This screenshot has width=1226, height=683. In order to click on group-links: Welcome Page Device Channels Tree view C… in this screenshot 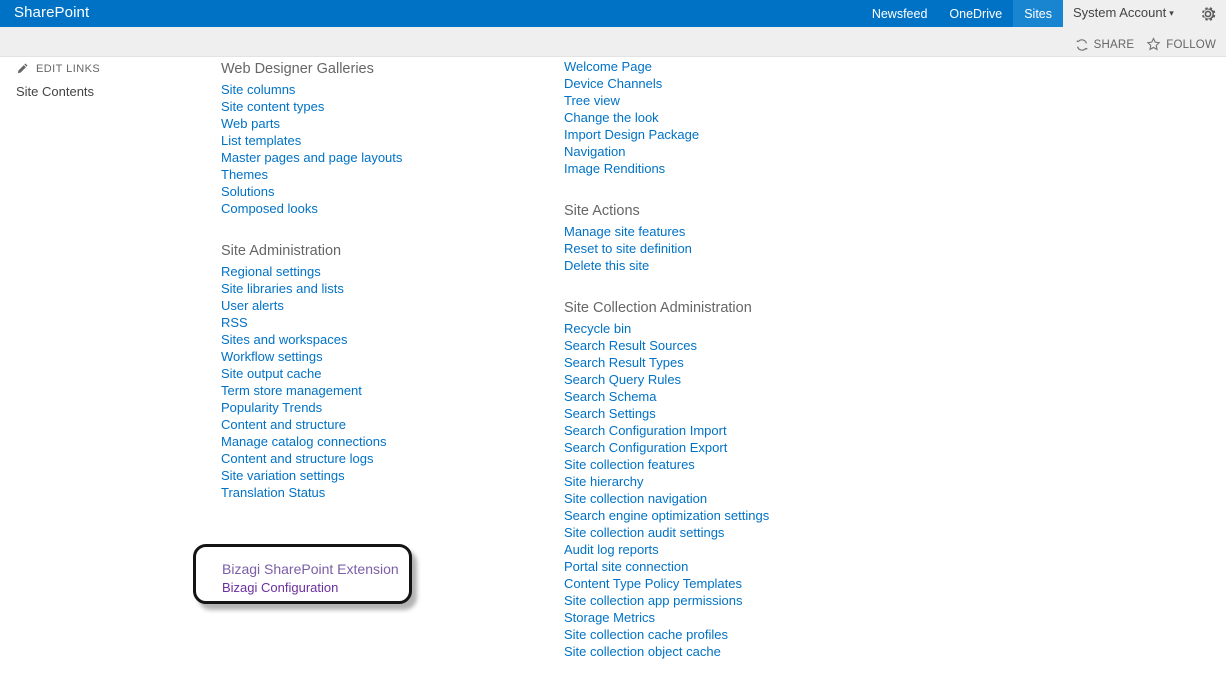, I will do `click(714, 117)`.